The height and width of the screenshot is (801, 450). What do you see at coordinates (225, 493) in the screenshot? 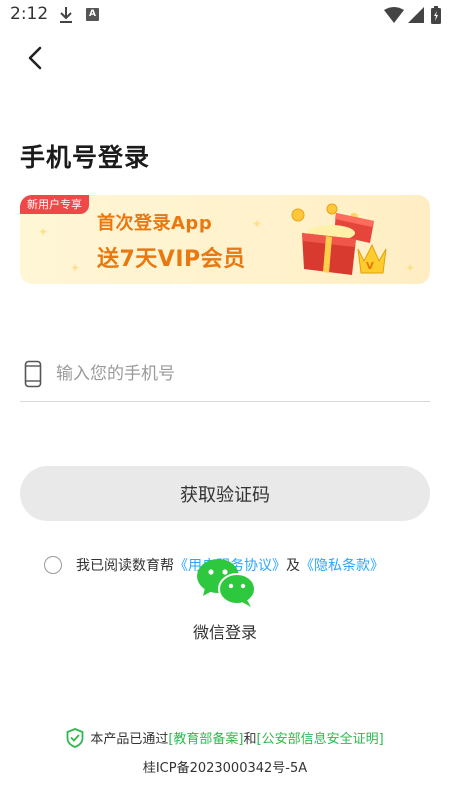
I see `get-code-button: 获取验证码` at bounding box center [225, 493].